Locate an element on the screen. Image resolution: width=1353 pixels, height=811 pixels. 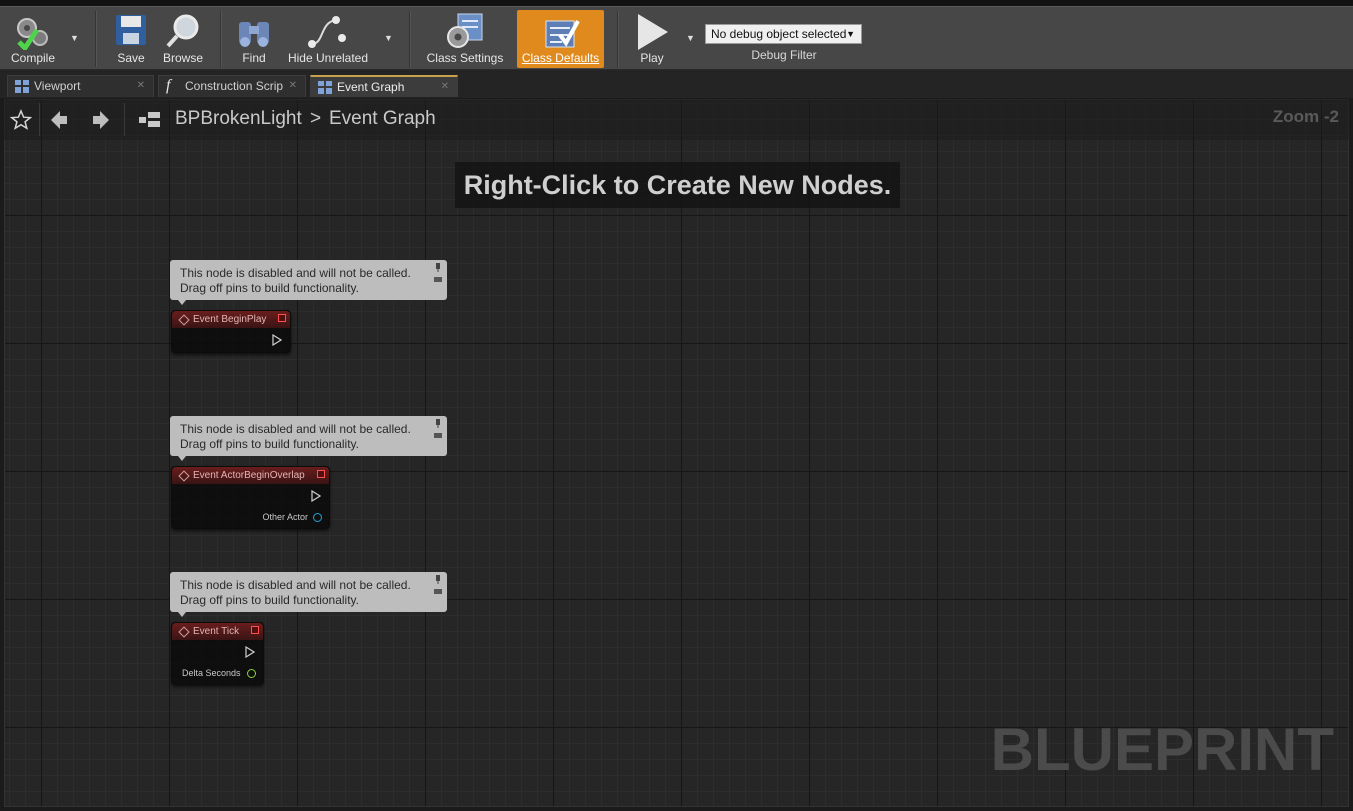
object-pin-icon is located at coordinates (317, 517).